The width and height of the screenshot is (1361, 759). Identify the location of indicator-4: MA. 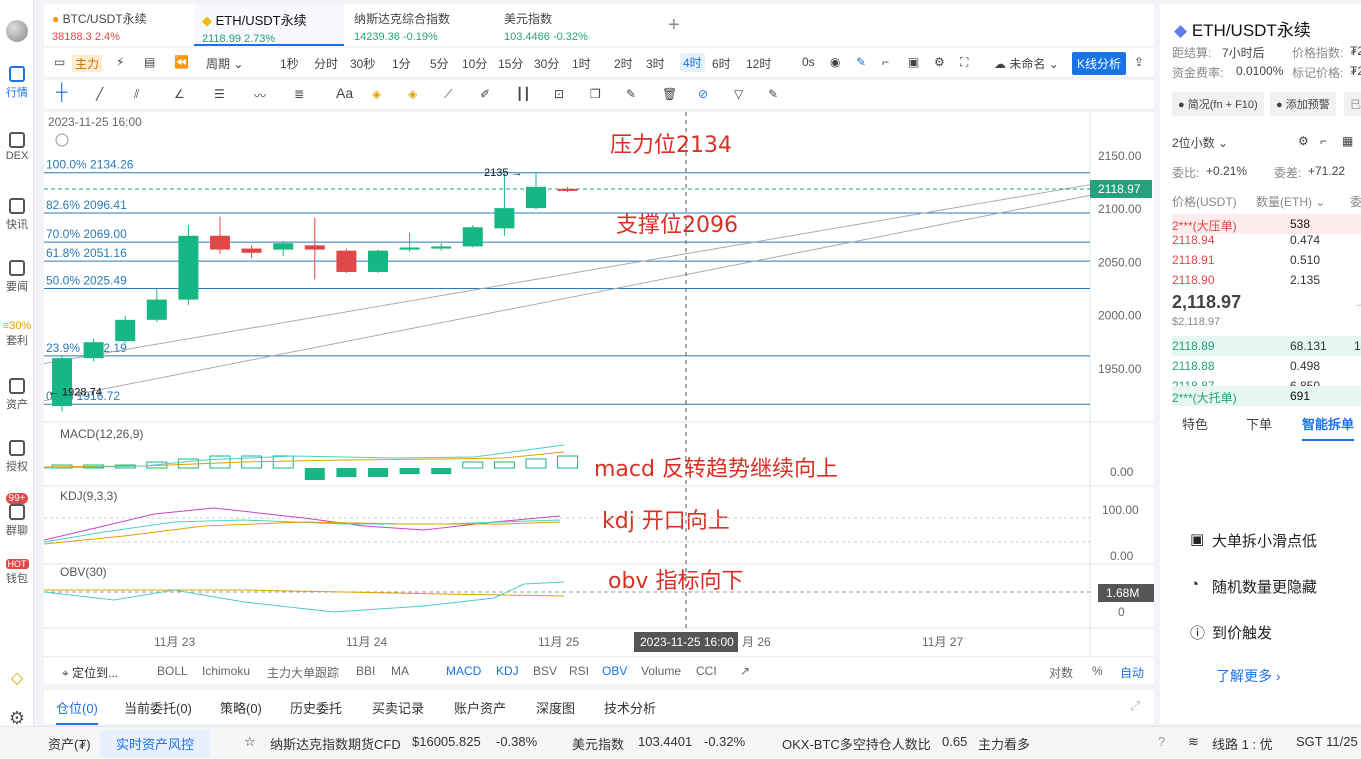
(400, 671).